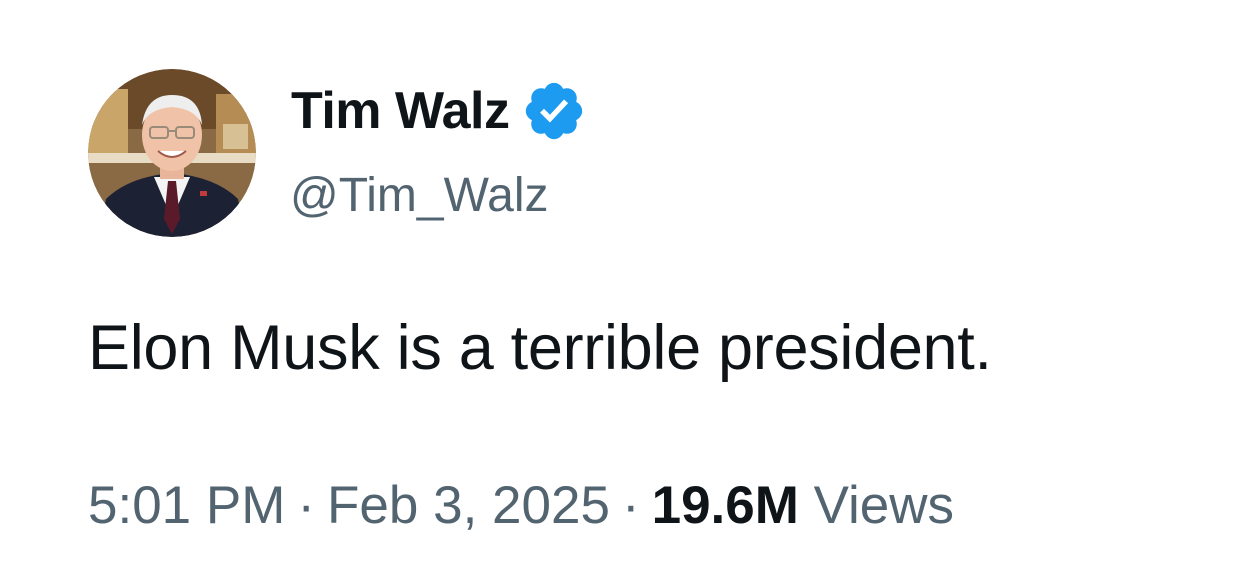 Image resolution: width=1242 pixels, height=586 pixels. What do you see at coordinates (725, 505) in the screenshot?
I see `views-count: 19.6M` at bounding box center [725, 505].